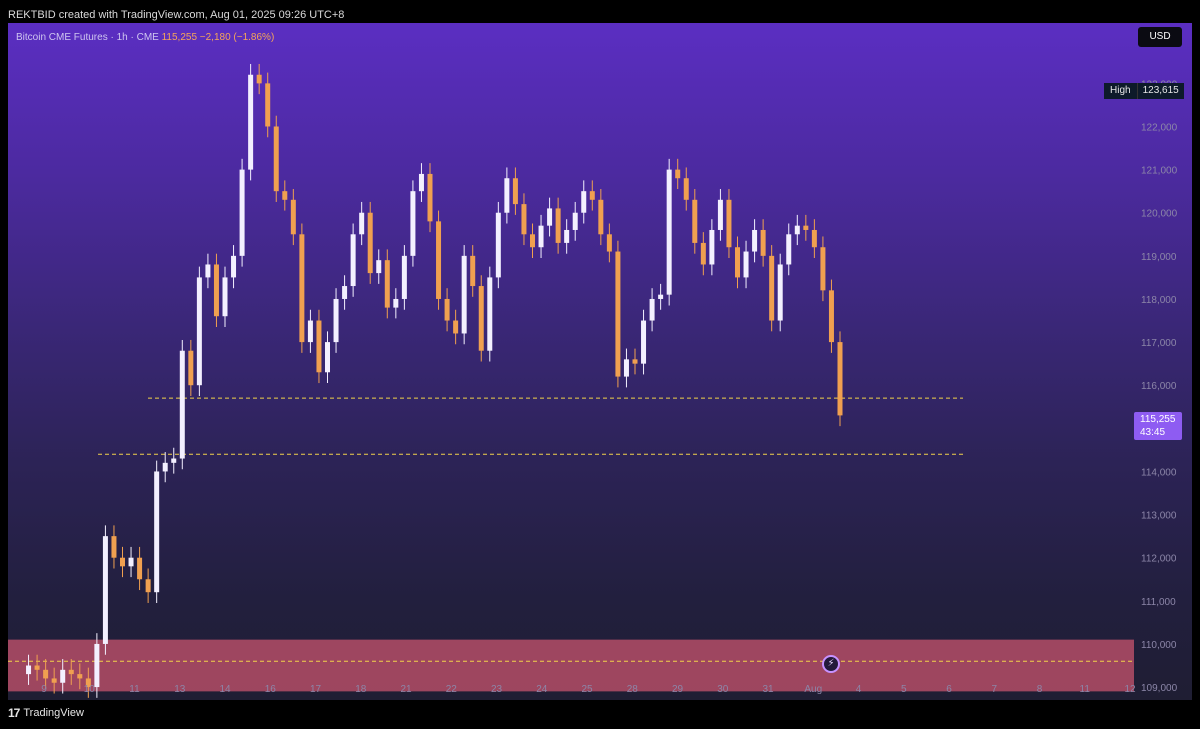 Image resolution: width=1200 pixels, height=729 pixels. Describe the element at coordinates (1158, 419) in the screenshot. I see `current-price: 115,255` at that location.